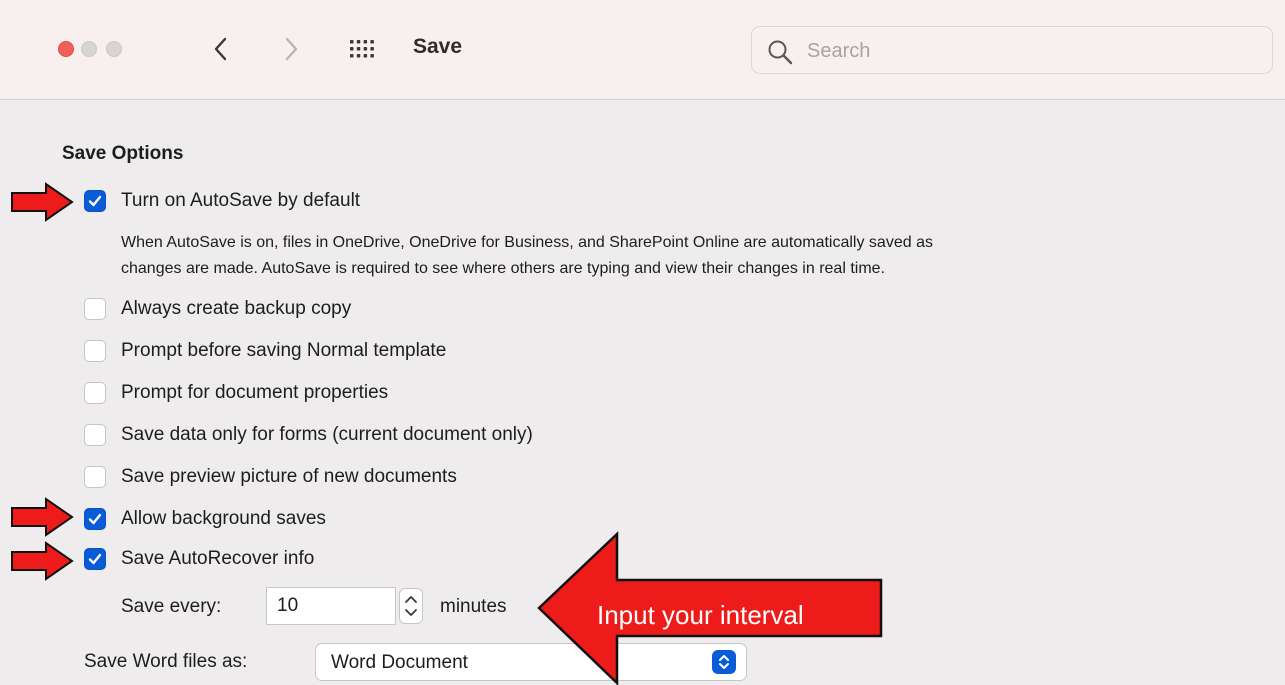 Image resolution: width=1285 pixels, height=685 pixels. I want to click on minimize-traffic-light-icon, so click(89, 49).